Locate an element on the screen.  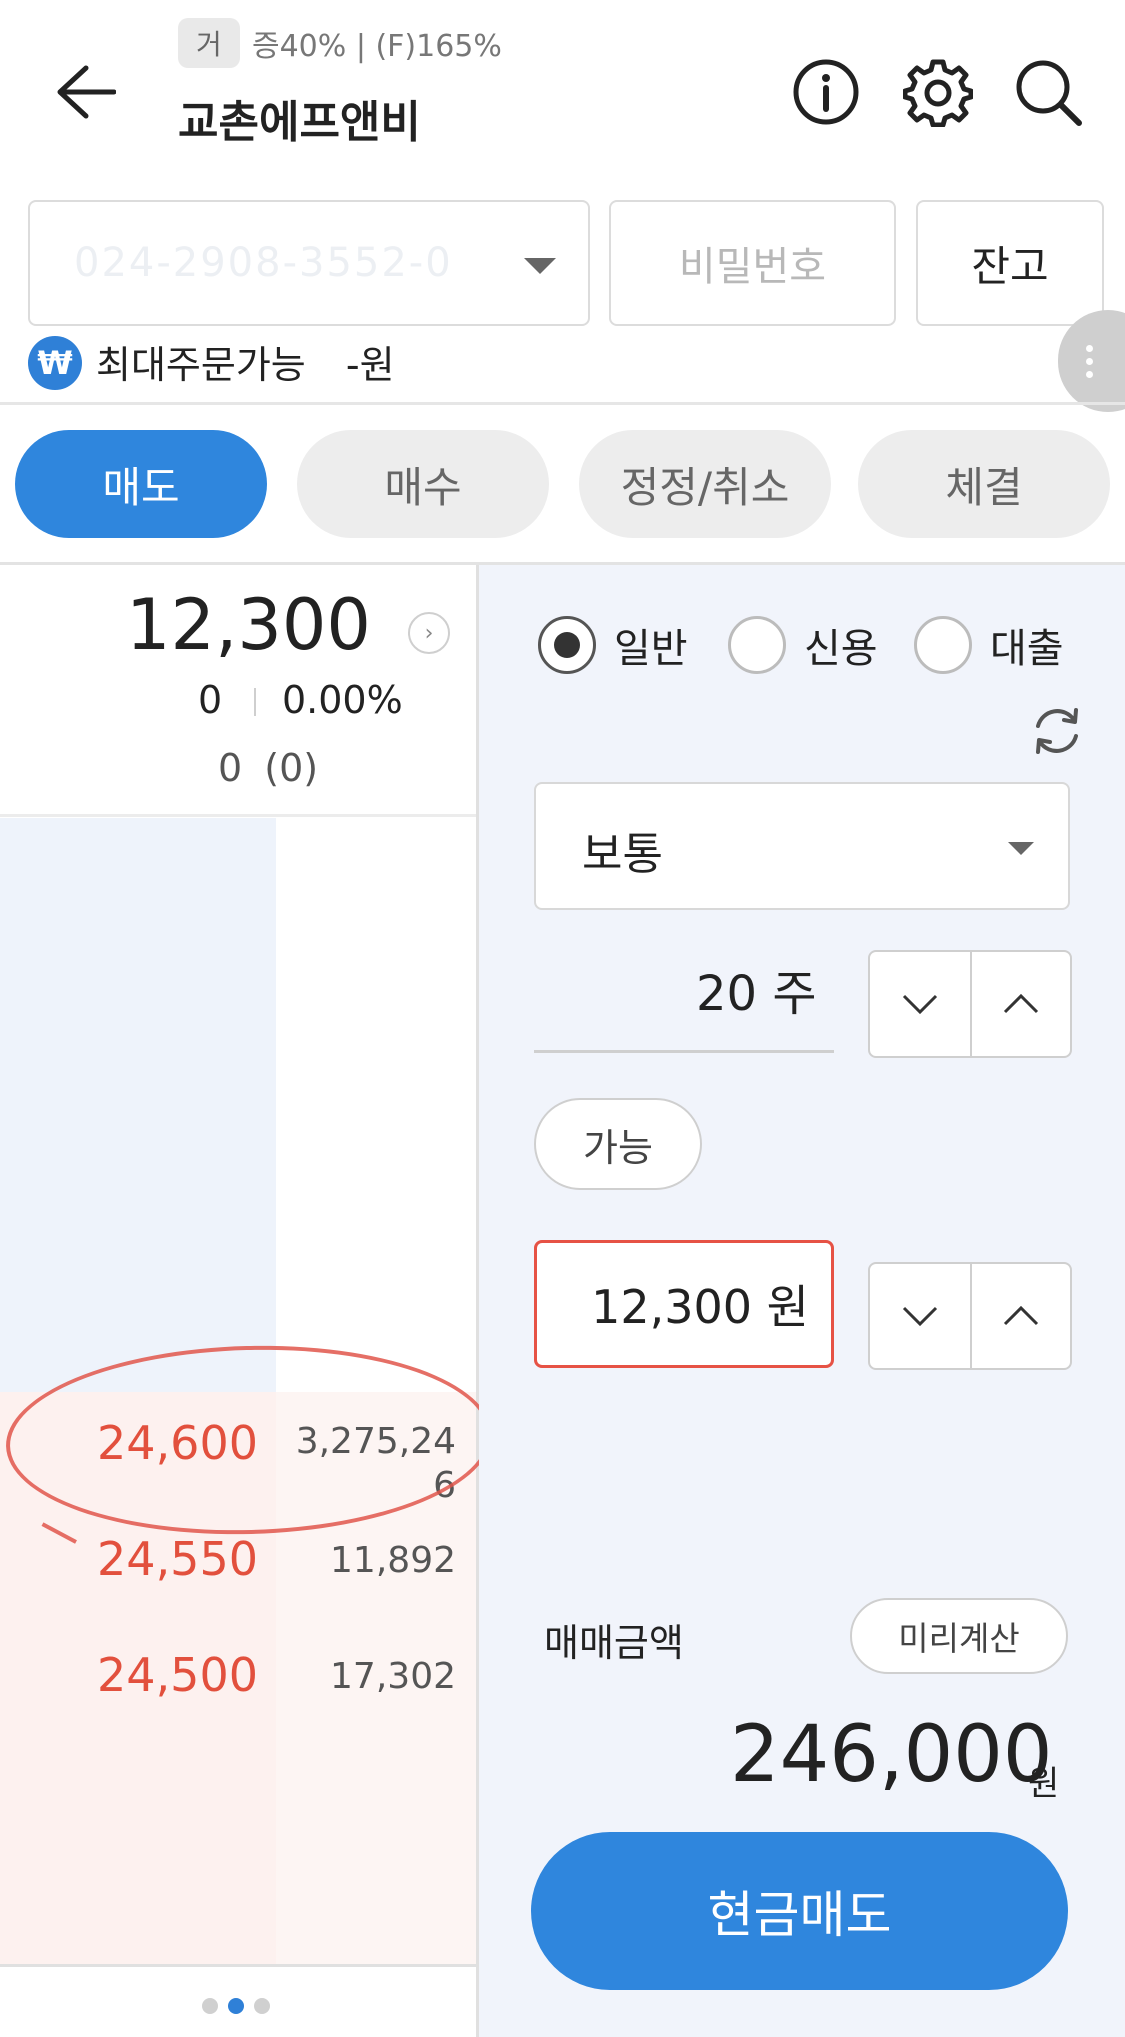
balance-button: 잔고 is located at coordinates (1010, 263).